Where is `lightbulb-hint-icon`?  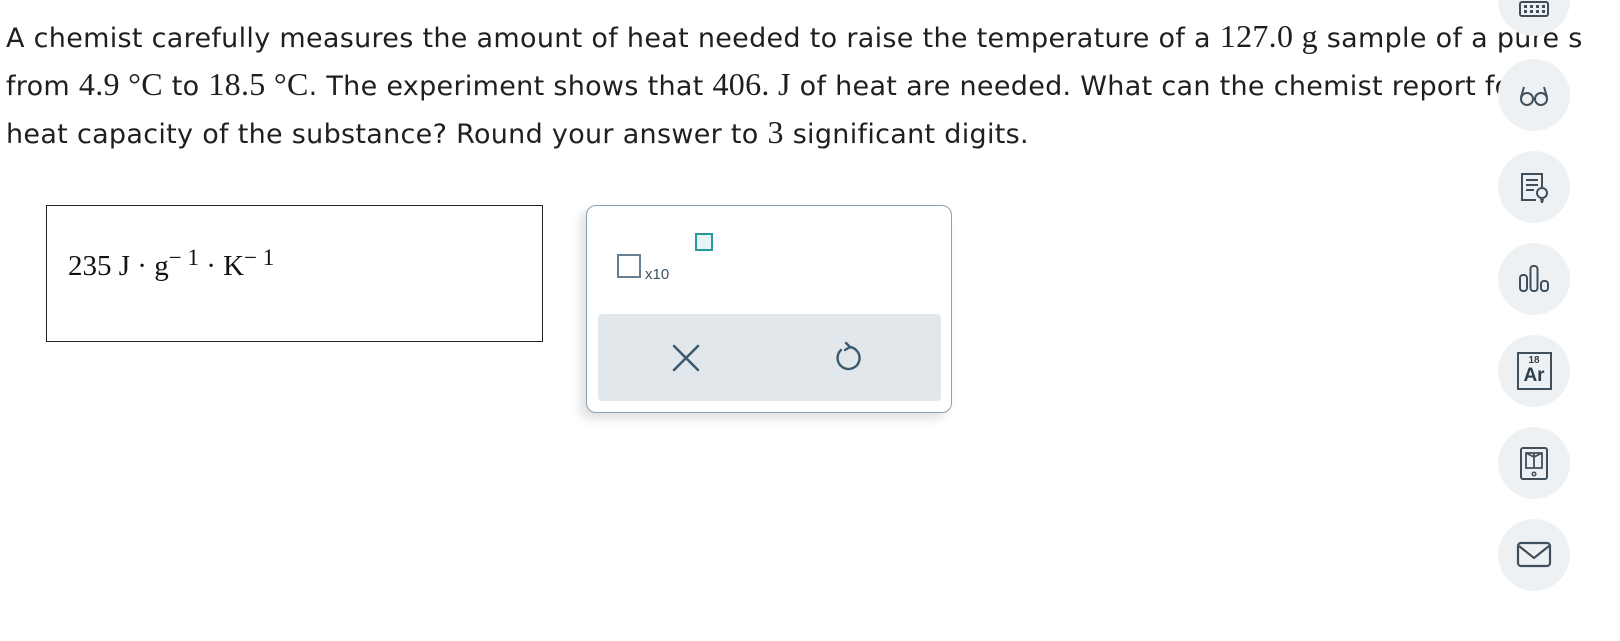
lightbulb-hint-icon is located at coordinates (1534, 188).